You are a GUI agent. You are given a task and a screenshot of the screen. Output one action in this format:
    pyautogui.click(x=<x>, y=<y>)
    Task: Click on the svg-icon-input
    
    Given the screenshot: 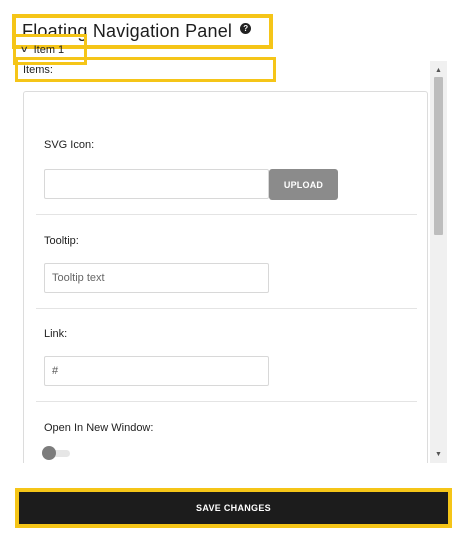 What is the action you would take?
    pyautogui.click(x=156, y=184)
    